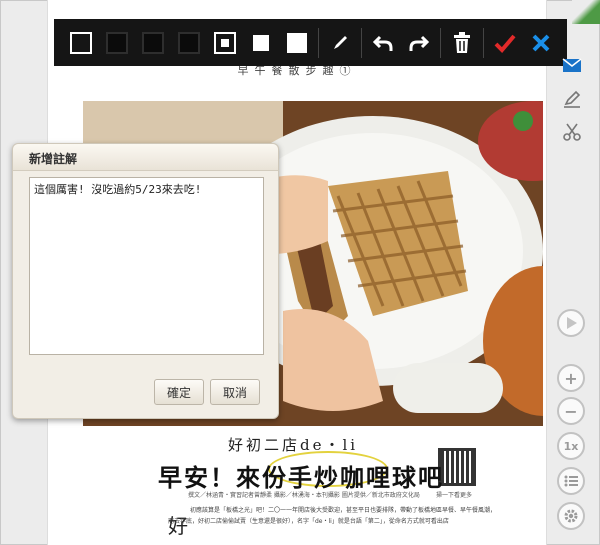 The width and height of the screenshot is (600, 545). I want to click on rect-dim-3-icon, so click(189, 43).